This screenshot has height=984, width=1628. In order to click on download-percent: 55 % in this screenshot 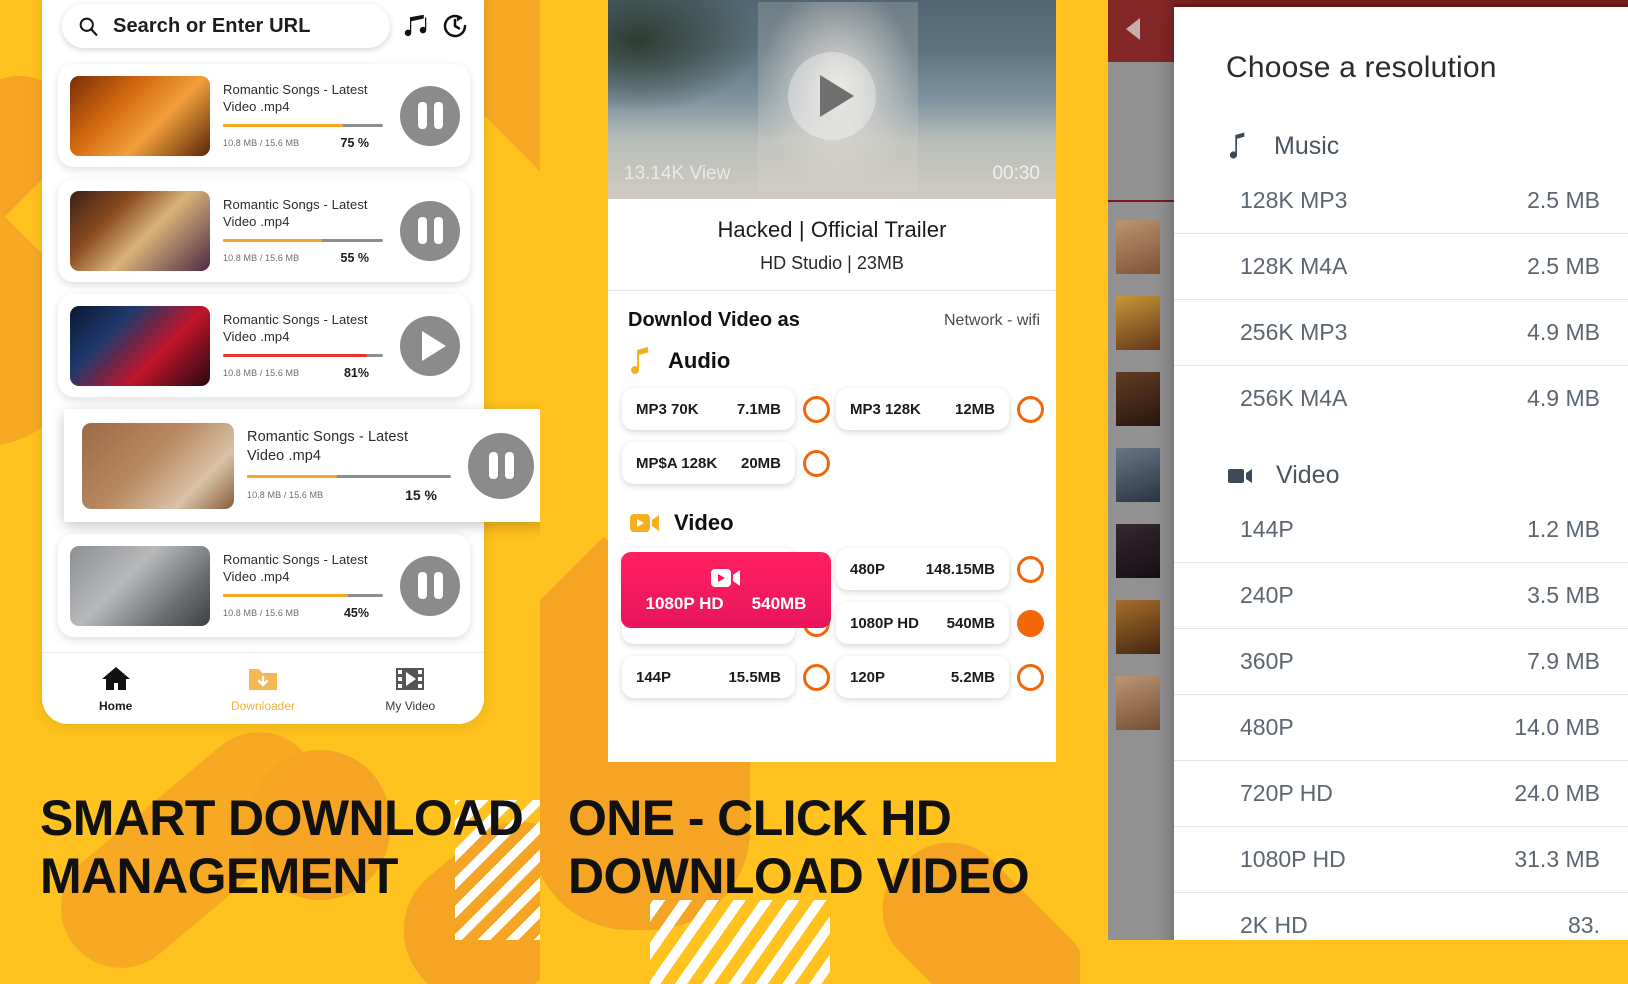, I will do `click(355, 258)`.